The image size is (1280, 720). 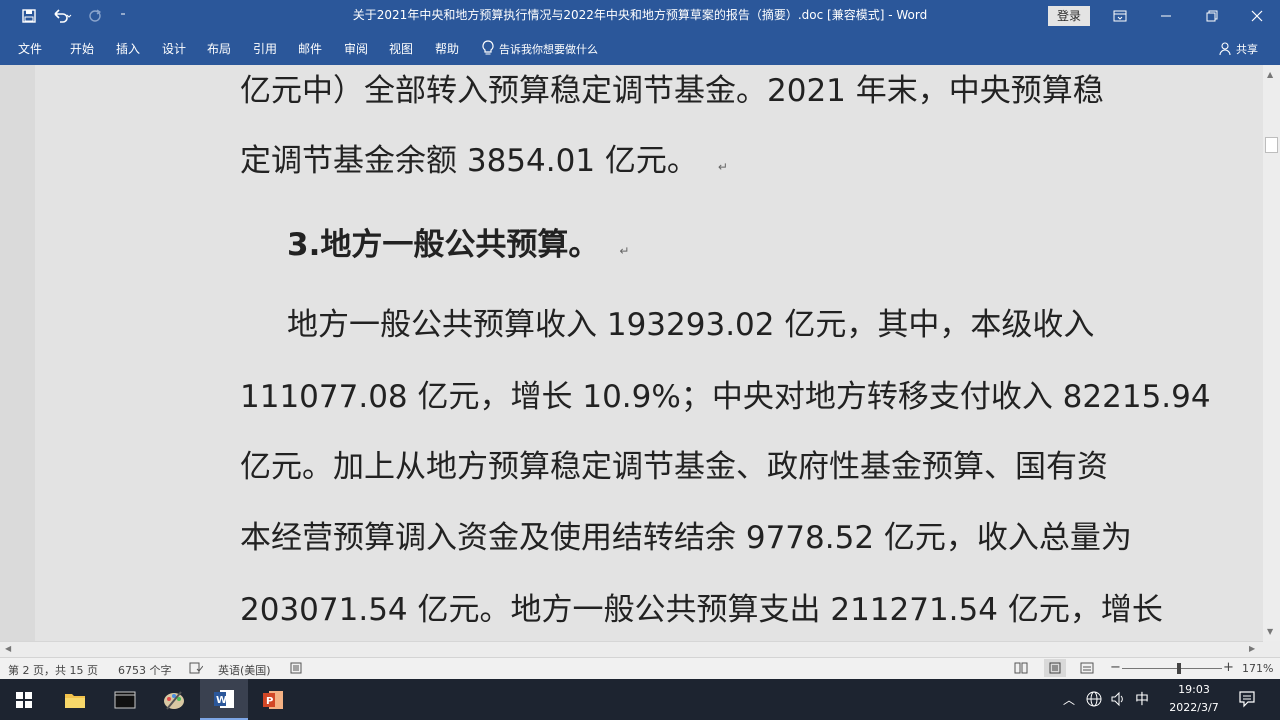 What do you see at coordinates (1194, 707) in the screenshot?
I see `clock-date: 2022/3/7` at bounding box center [1194, 707].